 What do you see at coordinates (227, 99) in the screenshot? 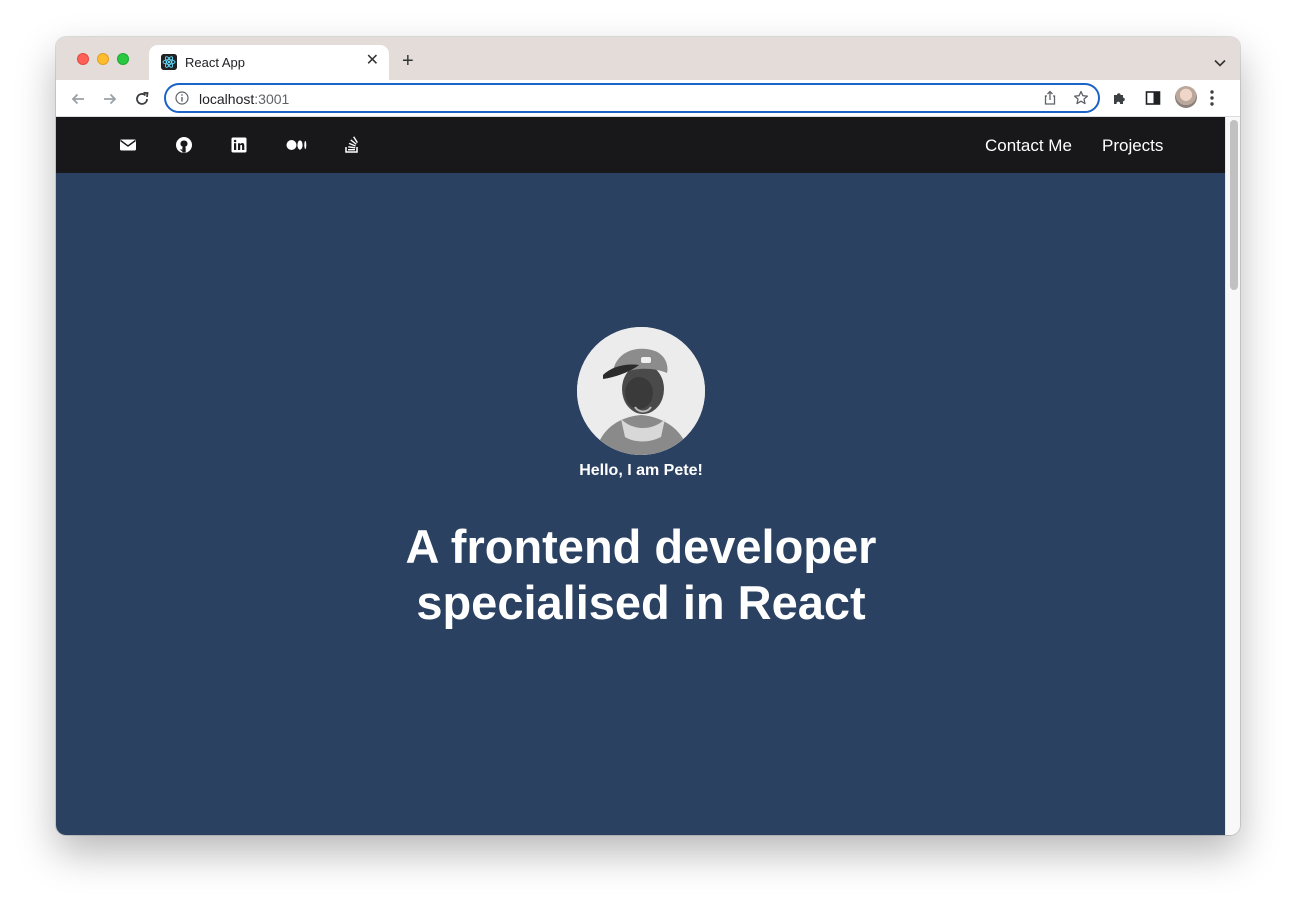
I see `url-host: localhost` at bounding box center [227, 99].